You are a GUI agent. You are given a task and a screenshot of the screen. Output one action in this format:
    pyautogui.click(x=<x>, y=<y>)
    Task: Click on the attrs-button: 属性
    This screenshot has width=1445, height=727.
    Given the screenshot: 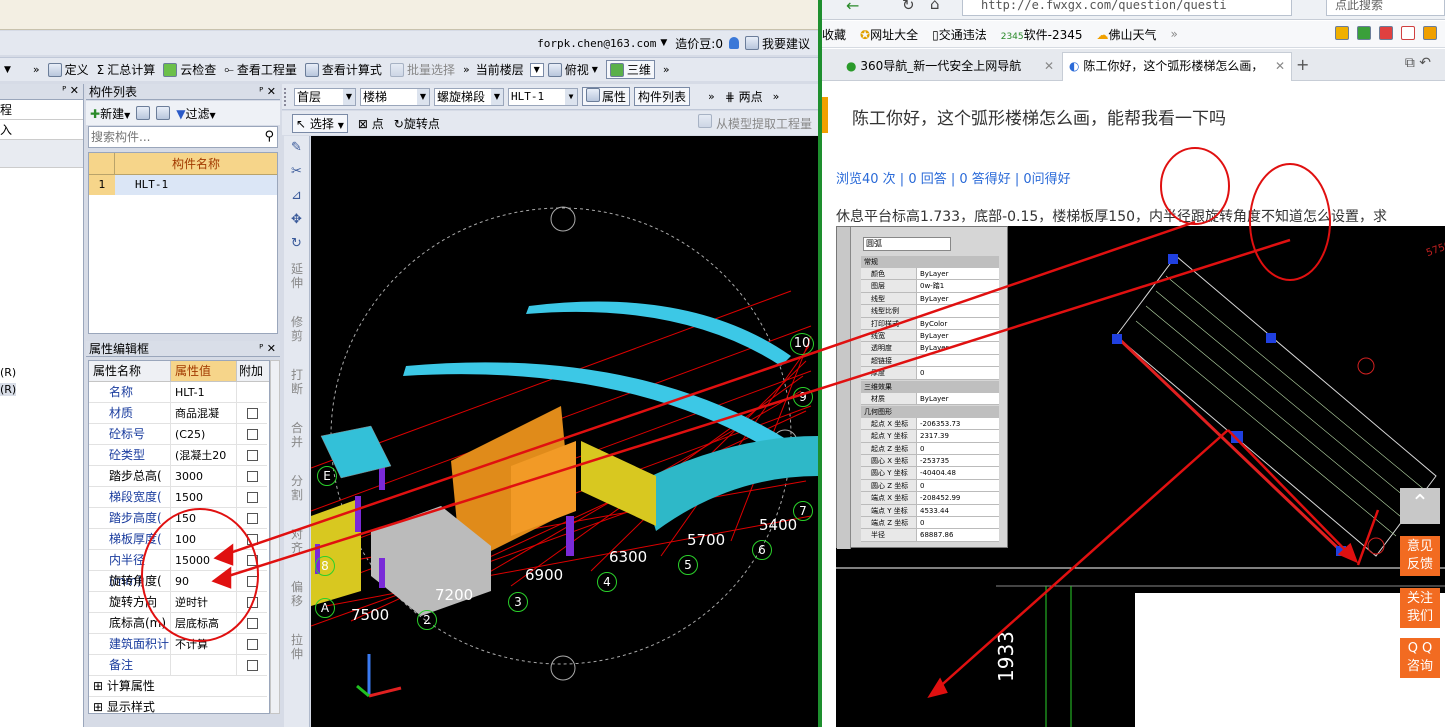 What is the action you would take?
    pyautogui.click(x=606, y=96)
    